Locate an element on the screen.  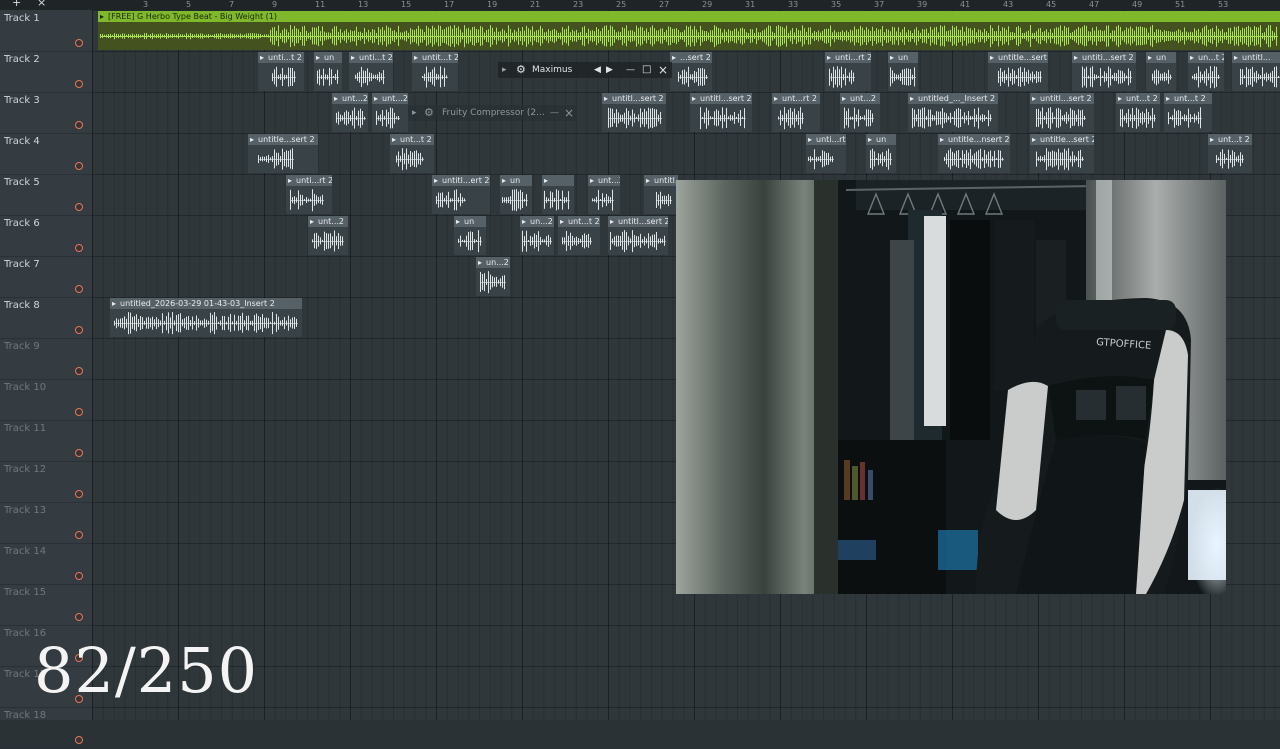
track-name: Track 18 is located at coordinates (25, 715).